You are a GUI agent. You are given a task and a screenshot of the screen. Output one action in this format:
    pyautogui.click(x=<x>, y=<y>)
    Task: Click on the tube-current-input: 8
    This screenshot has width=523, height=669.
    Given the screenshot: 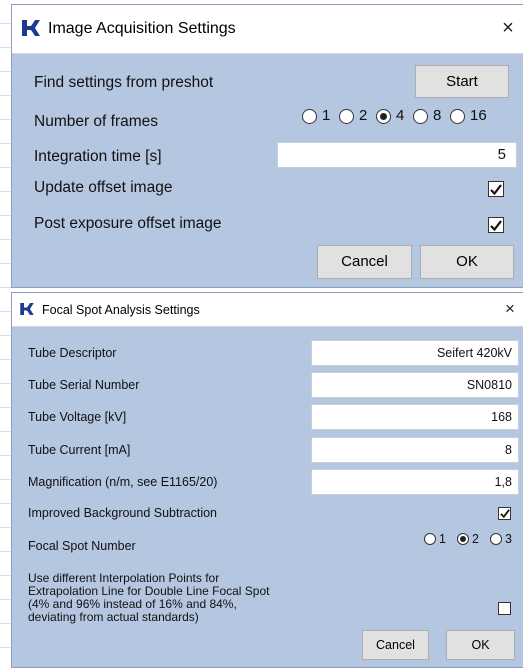 What is the action you would take?
    pyautogui.click(x=415, y=450)
    